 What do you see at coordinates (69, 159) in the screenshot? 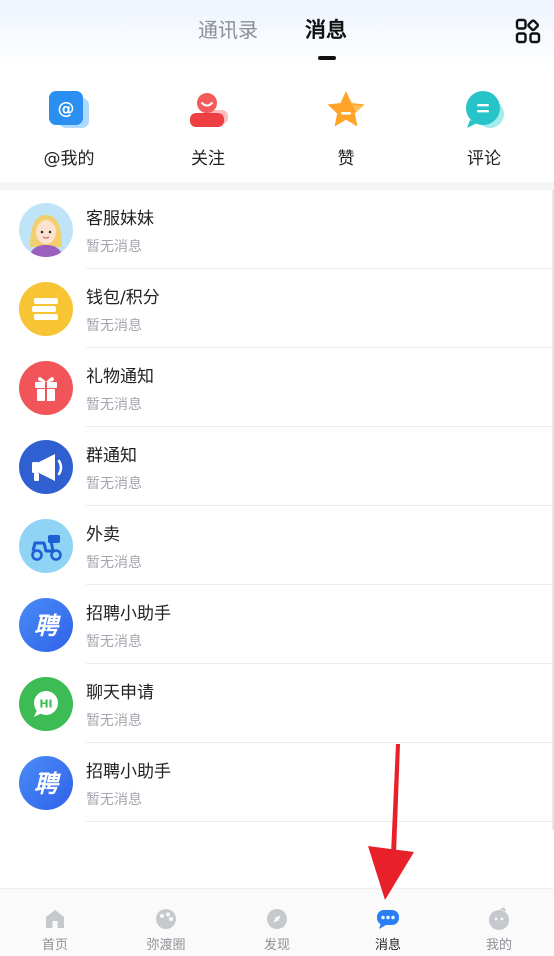
I see `quick-action-label: @我的` at bounding box center [69, 159].